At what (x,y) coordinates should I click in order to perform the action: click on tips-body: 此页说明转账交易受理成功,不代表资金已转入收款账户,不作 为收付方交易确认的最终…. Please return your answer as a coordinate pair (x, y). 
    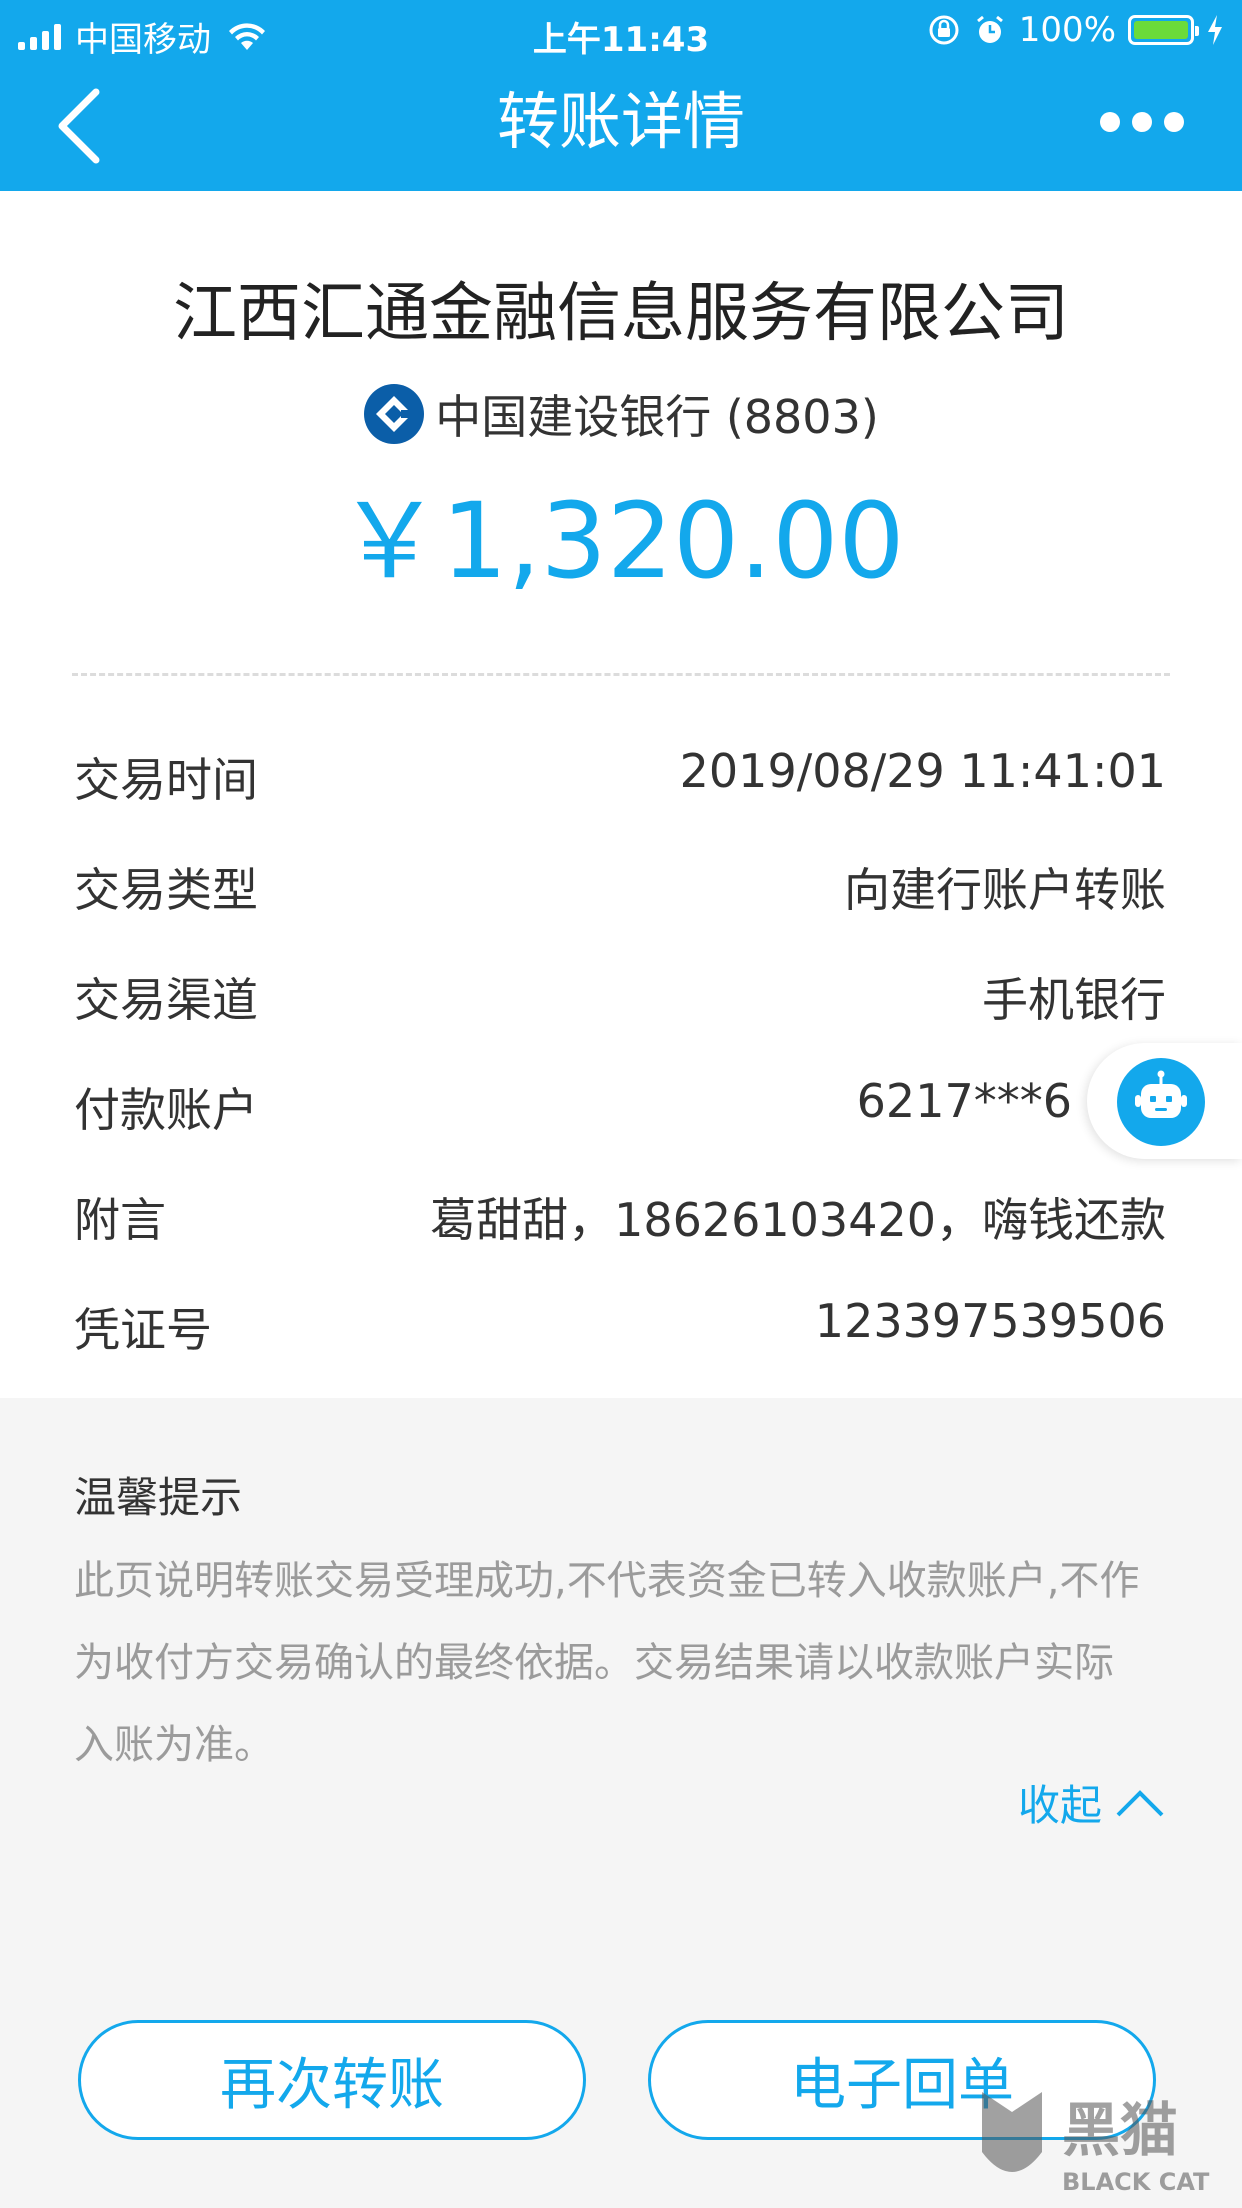
    Looking at the image, I should click on (624, 1663).